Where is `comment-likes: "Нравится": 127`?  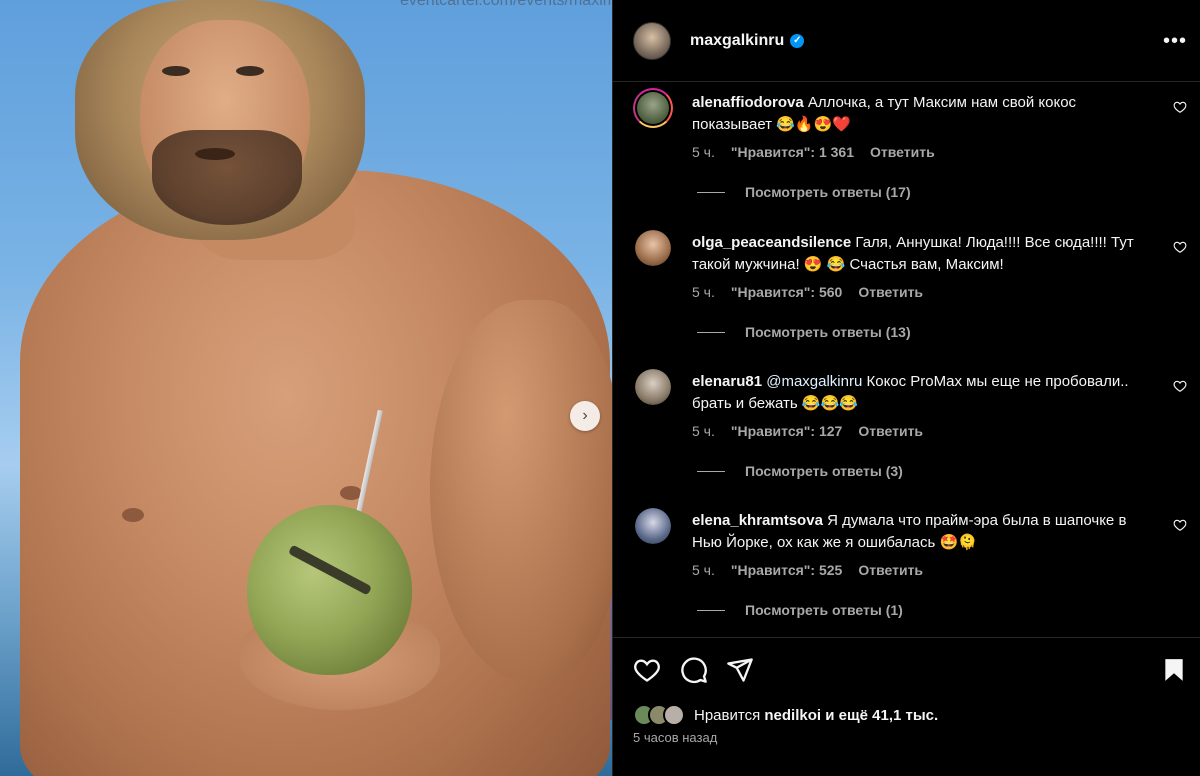 comment-likes: "Нравится": 127 is located at coordinates (786, 431).